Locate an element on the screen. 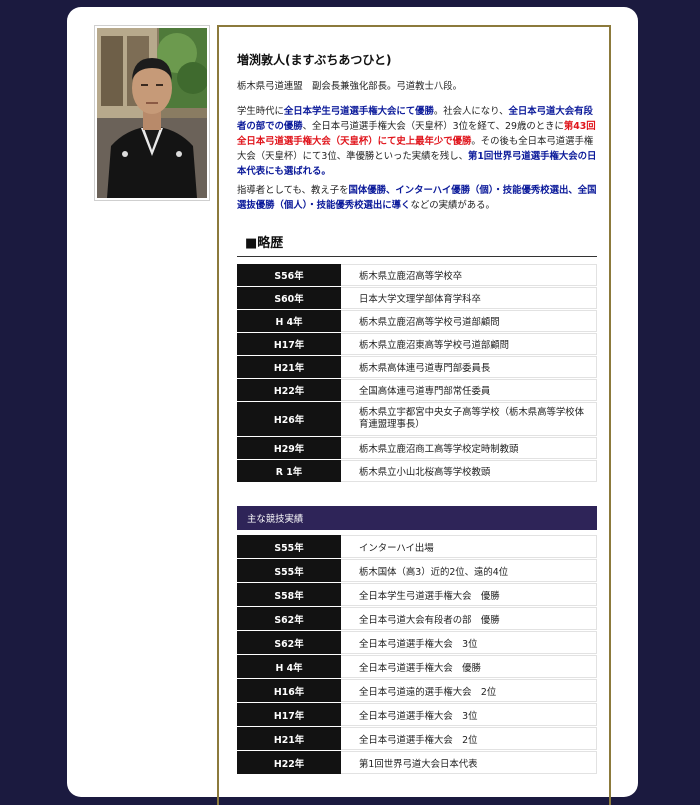 The width and height of the screenshot is (700, 805). year-cell: S58年 is located at coordinates (289, 594).